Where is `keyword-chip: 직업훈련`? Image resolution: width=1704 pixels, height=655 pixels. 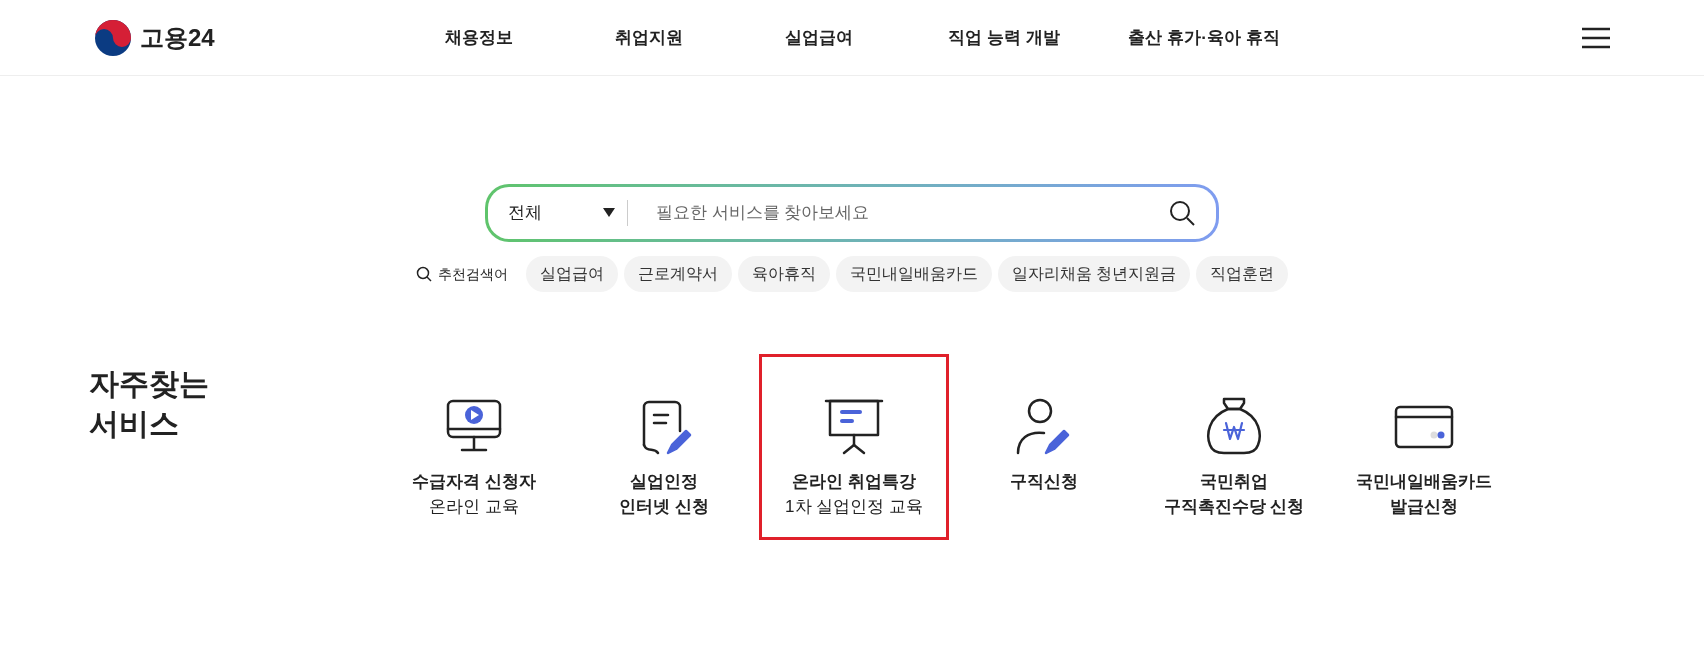
keyword-chip: 직업훈련 is located at coordinates (1242, 274).